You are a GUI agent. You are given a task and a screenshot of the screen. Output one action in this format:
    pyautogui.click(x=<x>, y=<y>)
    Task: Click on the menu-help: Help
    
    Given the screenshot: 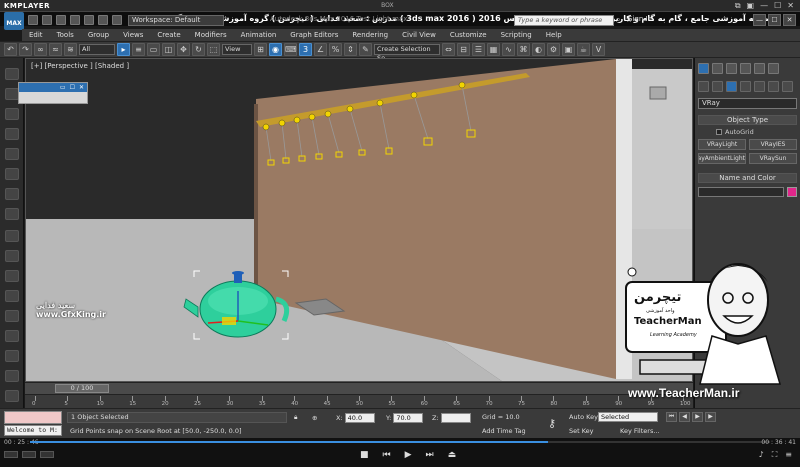 What is the action you would take?
    pyautogui.click(x=554, y=35)
    